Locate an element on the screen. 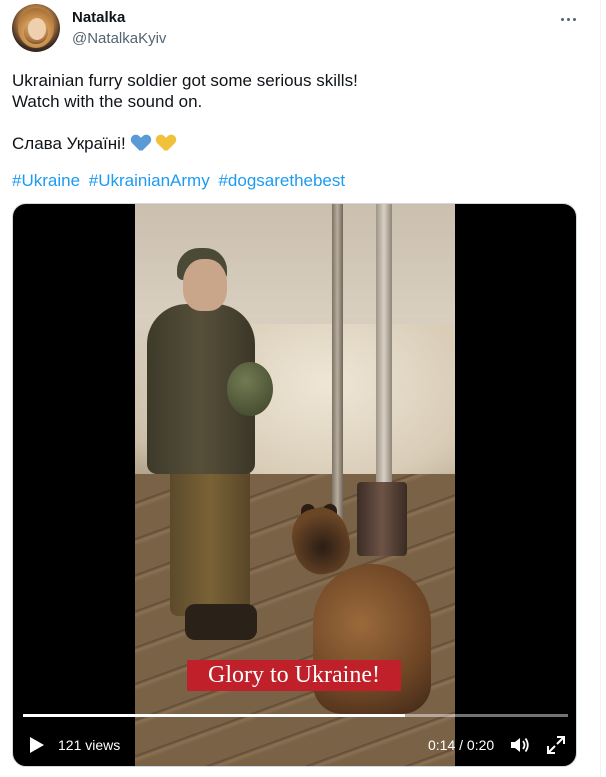 Image resolution: width=606 pixels, height=777 pixels. hashtags: #Ukraine #UkrainianArmy #dogsarethebest is located at coordinates (180, 181).